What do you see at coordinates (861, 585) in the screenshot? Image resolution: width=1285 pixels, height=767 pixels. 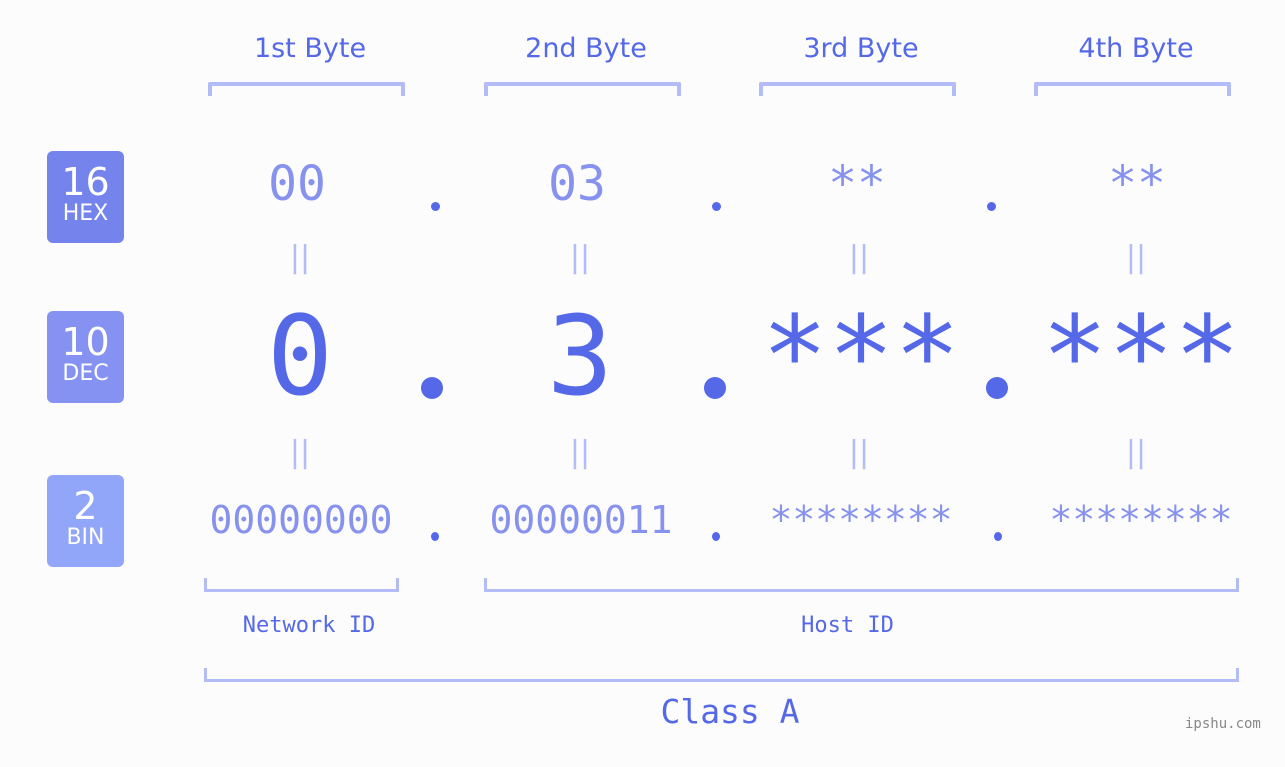 I see `host-id-bracket` at bounding box center [861, 585].